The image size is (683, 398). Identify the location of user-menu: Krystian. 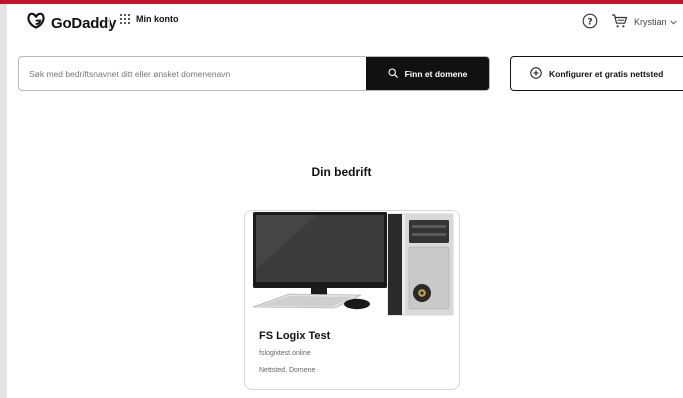
(655, 22).